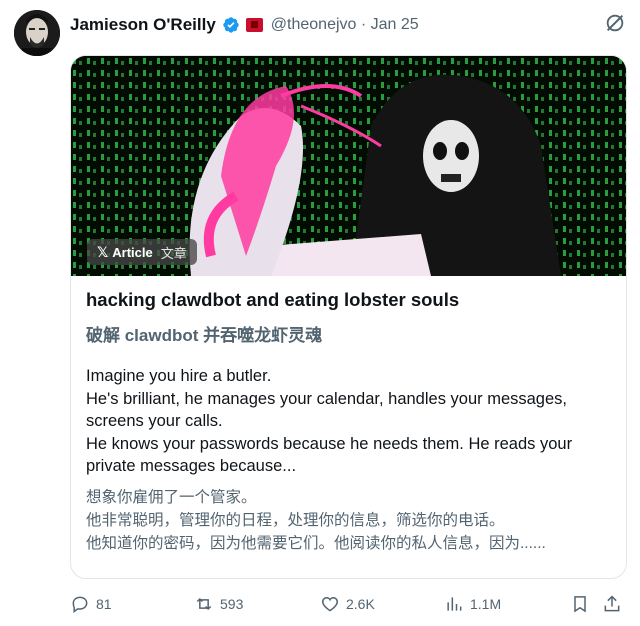 The image size is (640, 626). I want to click on verified-badge-icon, so click(231, 25).